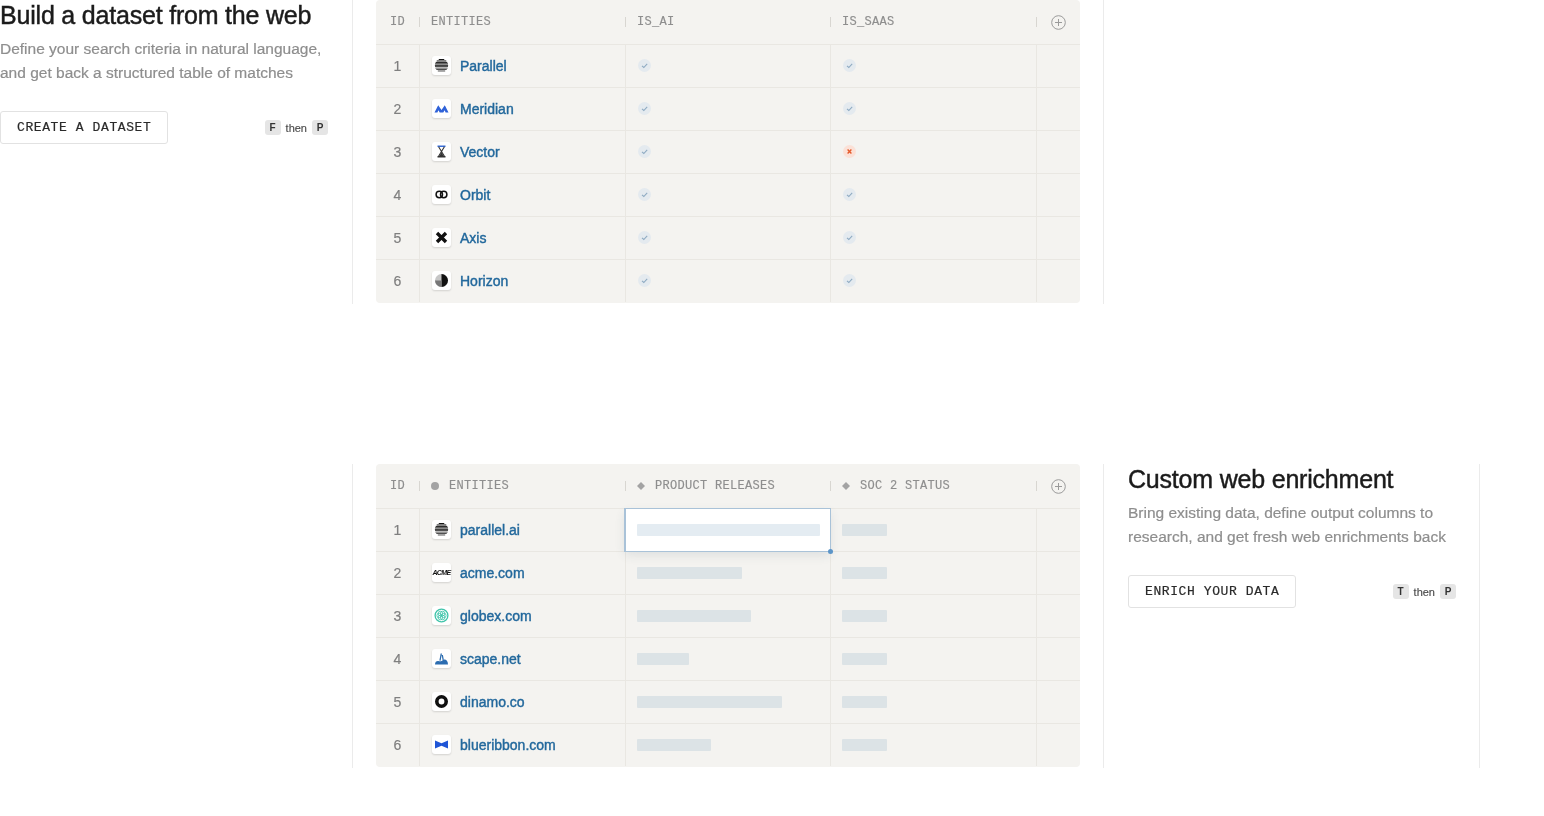 The image size is (1544, 816). Describe the element at coordinates (272, 127) in the screenshot. I see `shortcut-key: F` at that location.